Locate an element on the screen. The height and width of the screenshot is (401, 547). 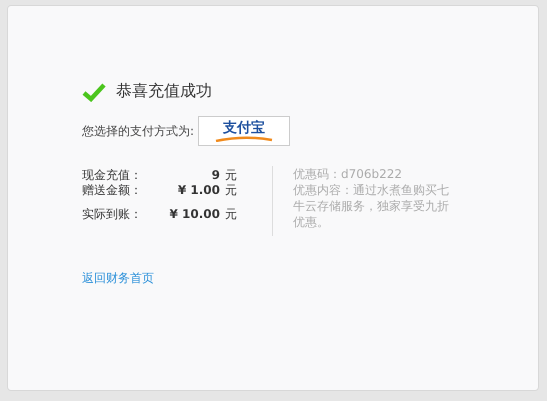
amount-label: 实际到账： is located at coordinates (112, 214).